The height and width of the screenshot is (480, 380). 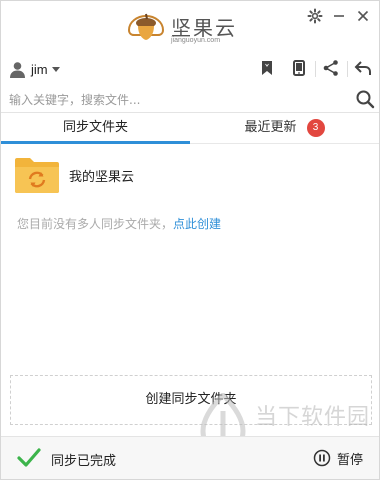 What do you see at coordinates (363, 68) in the screenshot?
I see `back-arrow-icon` at bounding box center [363, 68].